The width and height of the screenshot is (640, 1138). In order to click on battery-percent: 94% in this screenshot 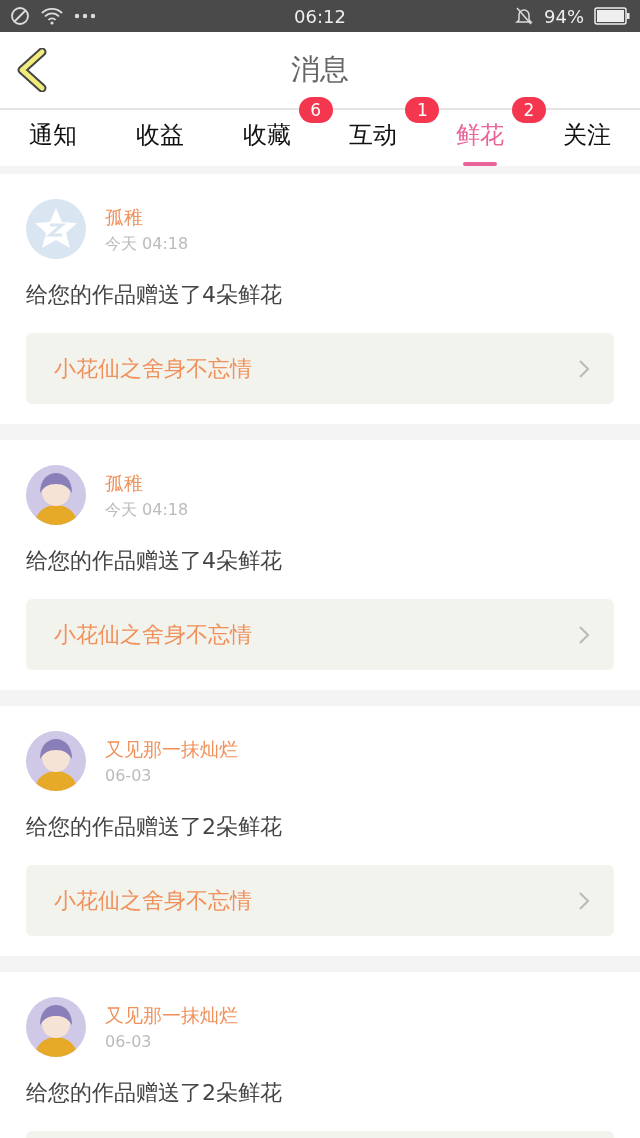, I will do `click(564, 16)`.